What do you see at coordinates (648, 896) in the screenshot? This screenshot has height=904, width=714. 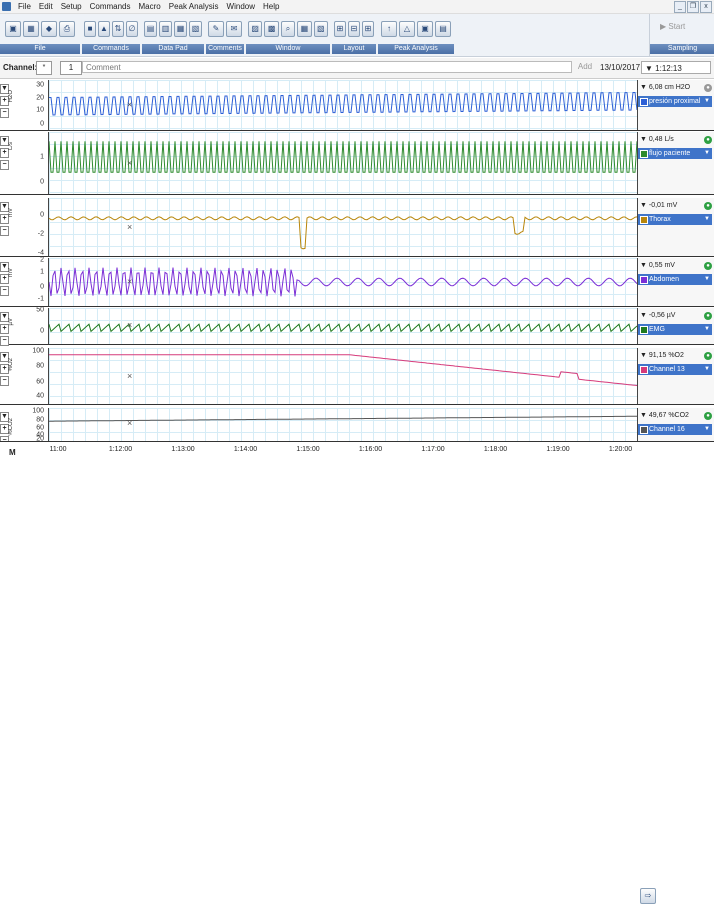 I see `scroll-icon: ⇨` at bounding box center [648, 896].